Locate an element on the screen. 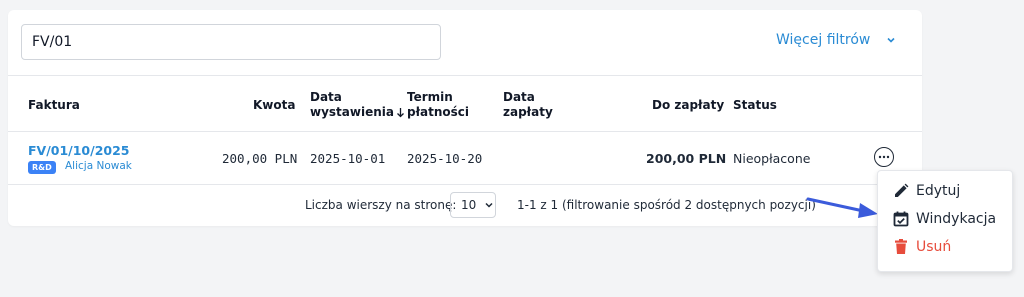 The width and height of the screenshot is (1024, 297). search-input is located at coordinates (231, 42).